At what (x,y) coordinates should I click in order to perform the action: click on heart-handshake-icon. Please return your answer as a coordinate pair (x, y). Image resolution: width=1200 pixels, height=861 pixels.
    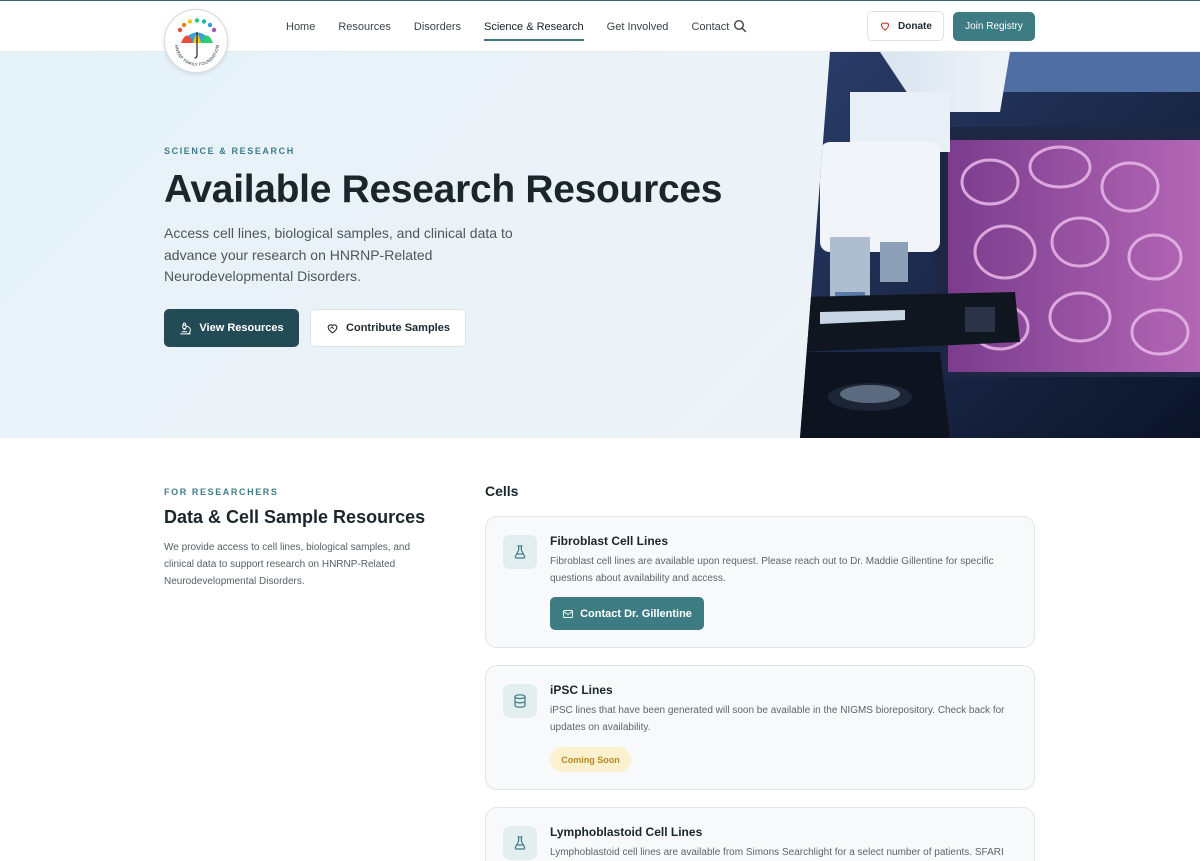
    Looking at the image, I should click on (332, 328).